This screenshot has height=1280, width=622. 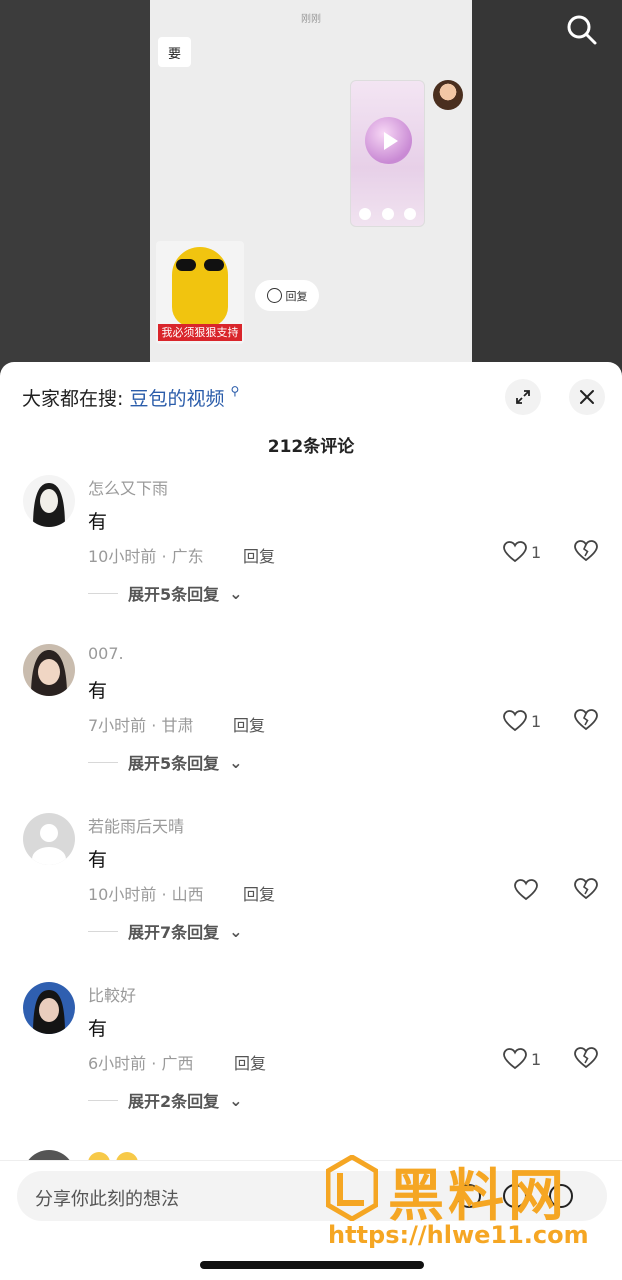 I want to click on comment-item: 若能雨后天晴 有 10小时前 · 山西 回复 展开7条回复 ⌄, so click(x=311, y=893).